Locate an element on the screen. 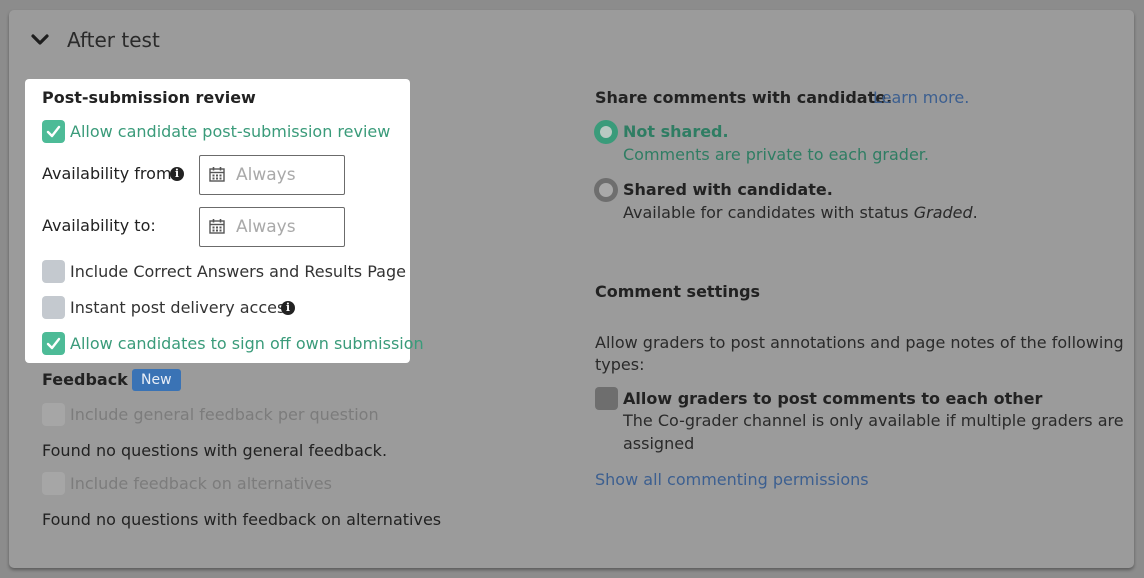  section-header: After test is located at coordinates (95, 40).